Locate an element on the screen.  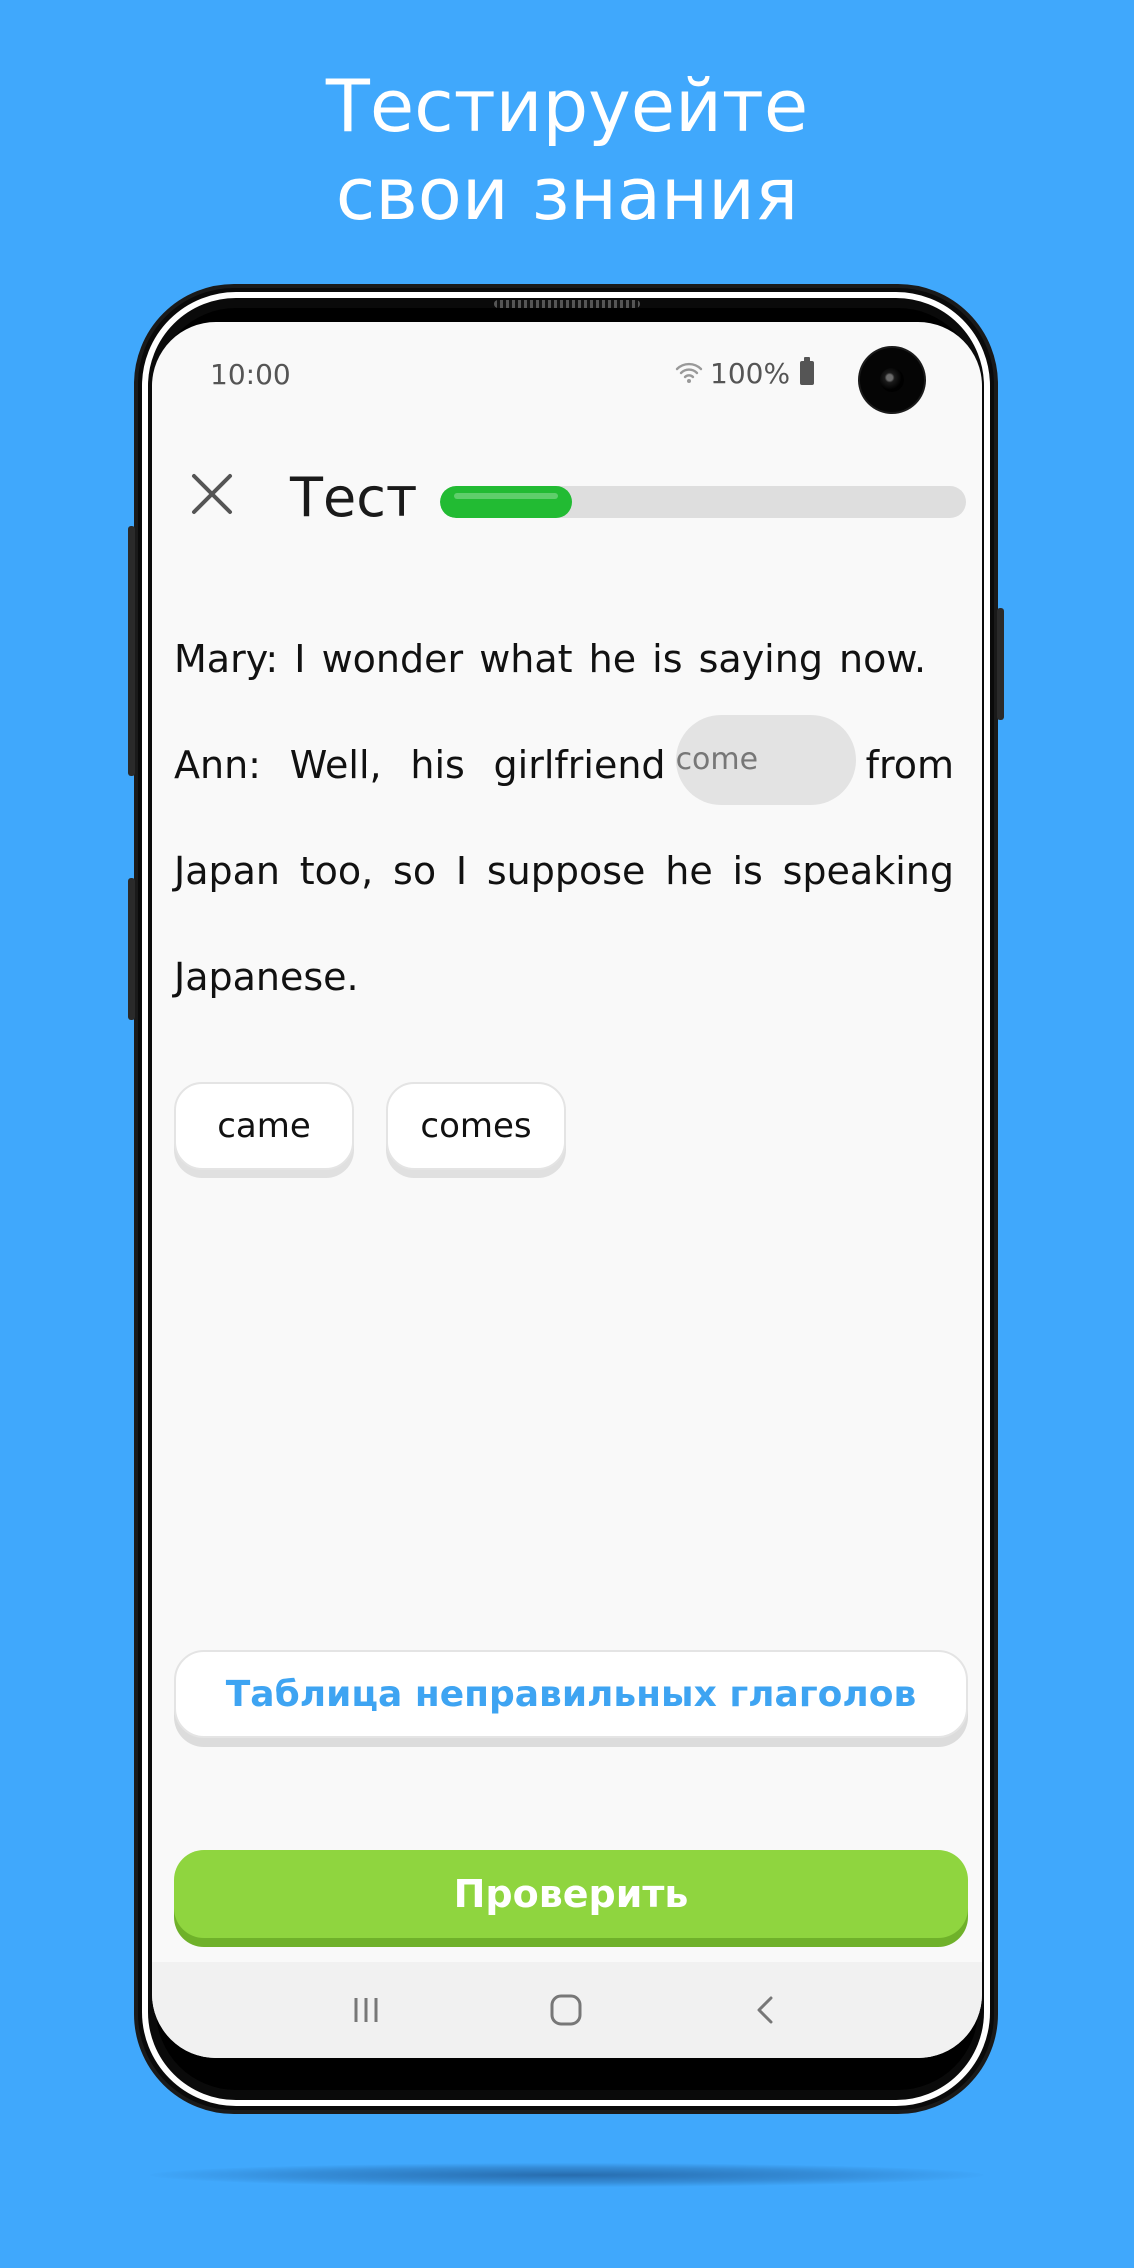
front-camera is located at coordinates (892, 380).